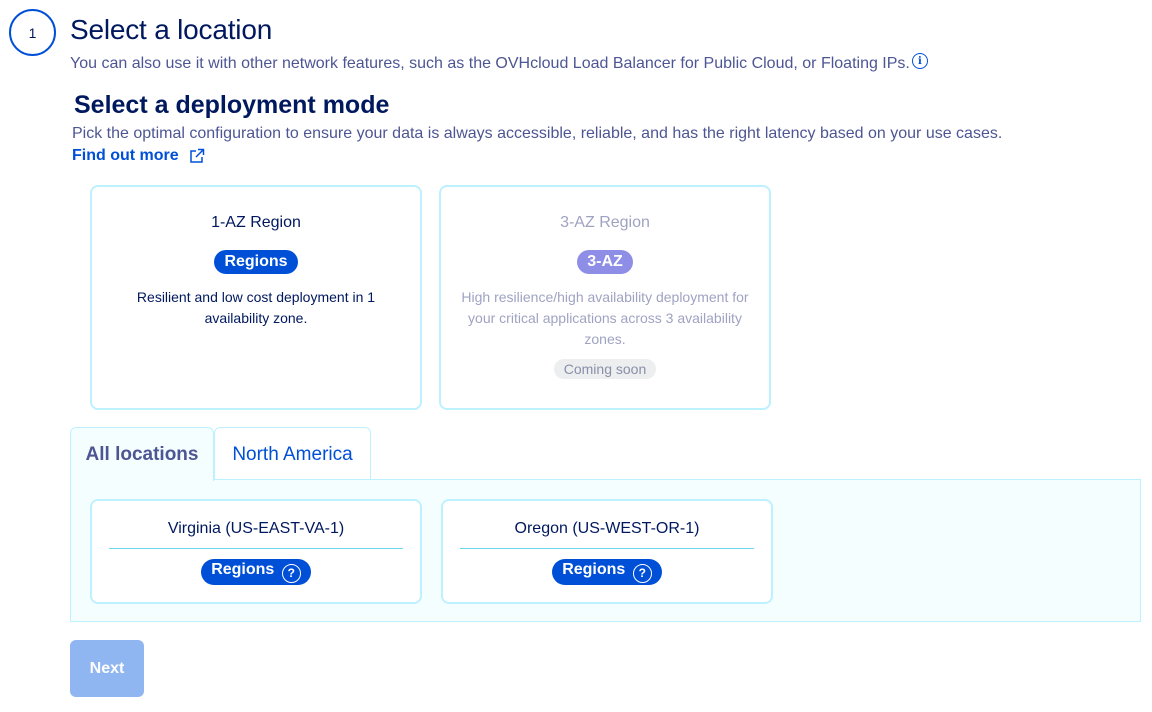  I want to click on find-out-more-label: Find out more, so click(125, 155).